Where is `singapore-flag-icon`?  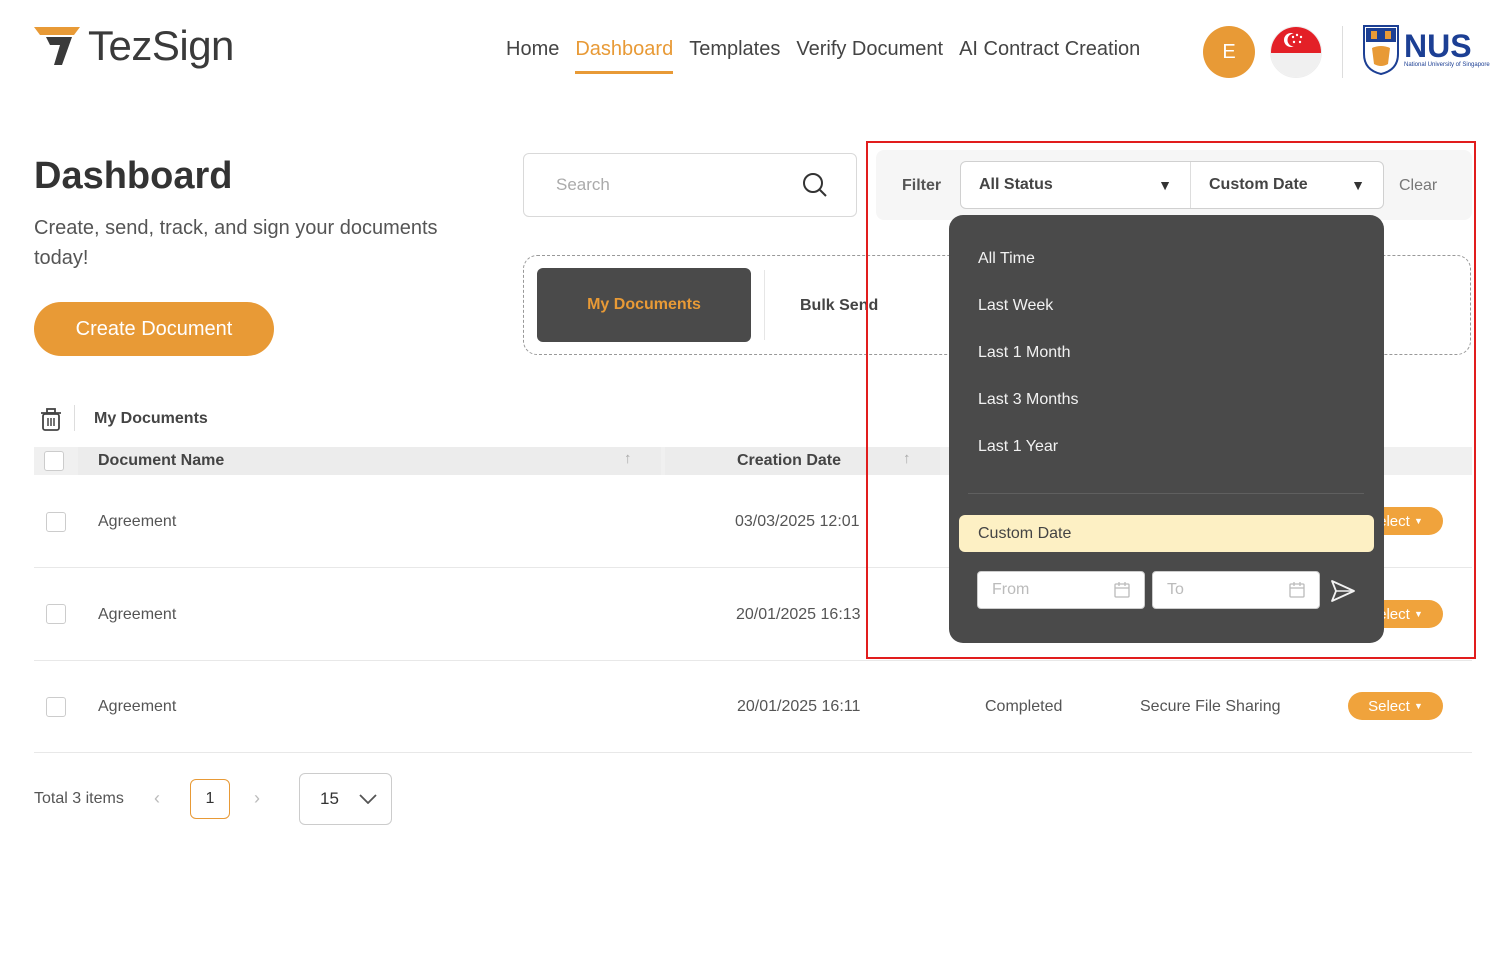 singapore-flag-icon is located at coordinates (1296, 52).